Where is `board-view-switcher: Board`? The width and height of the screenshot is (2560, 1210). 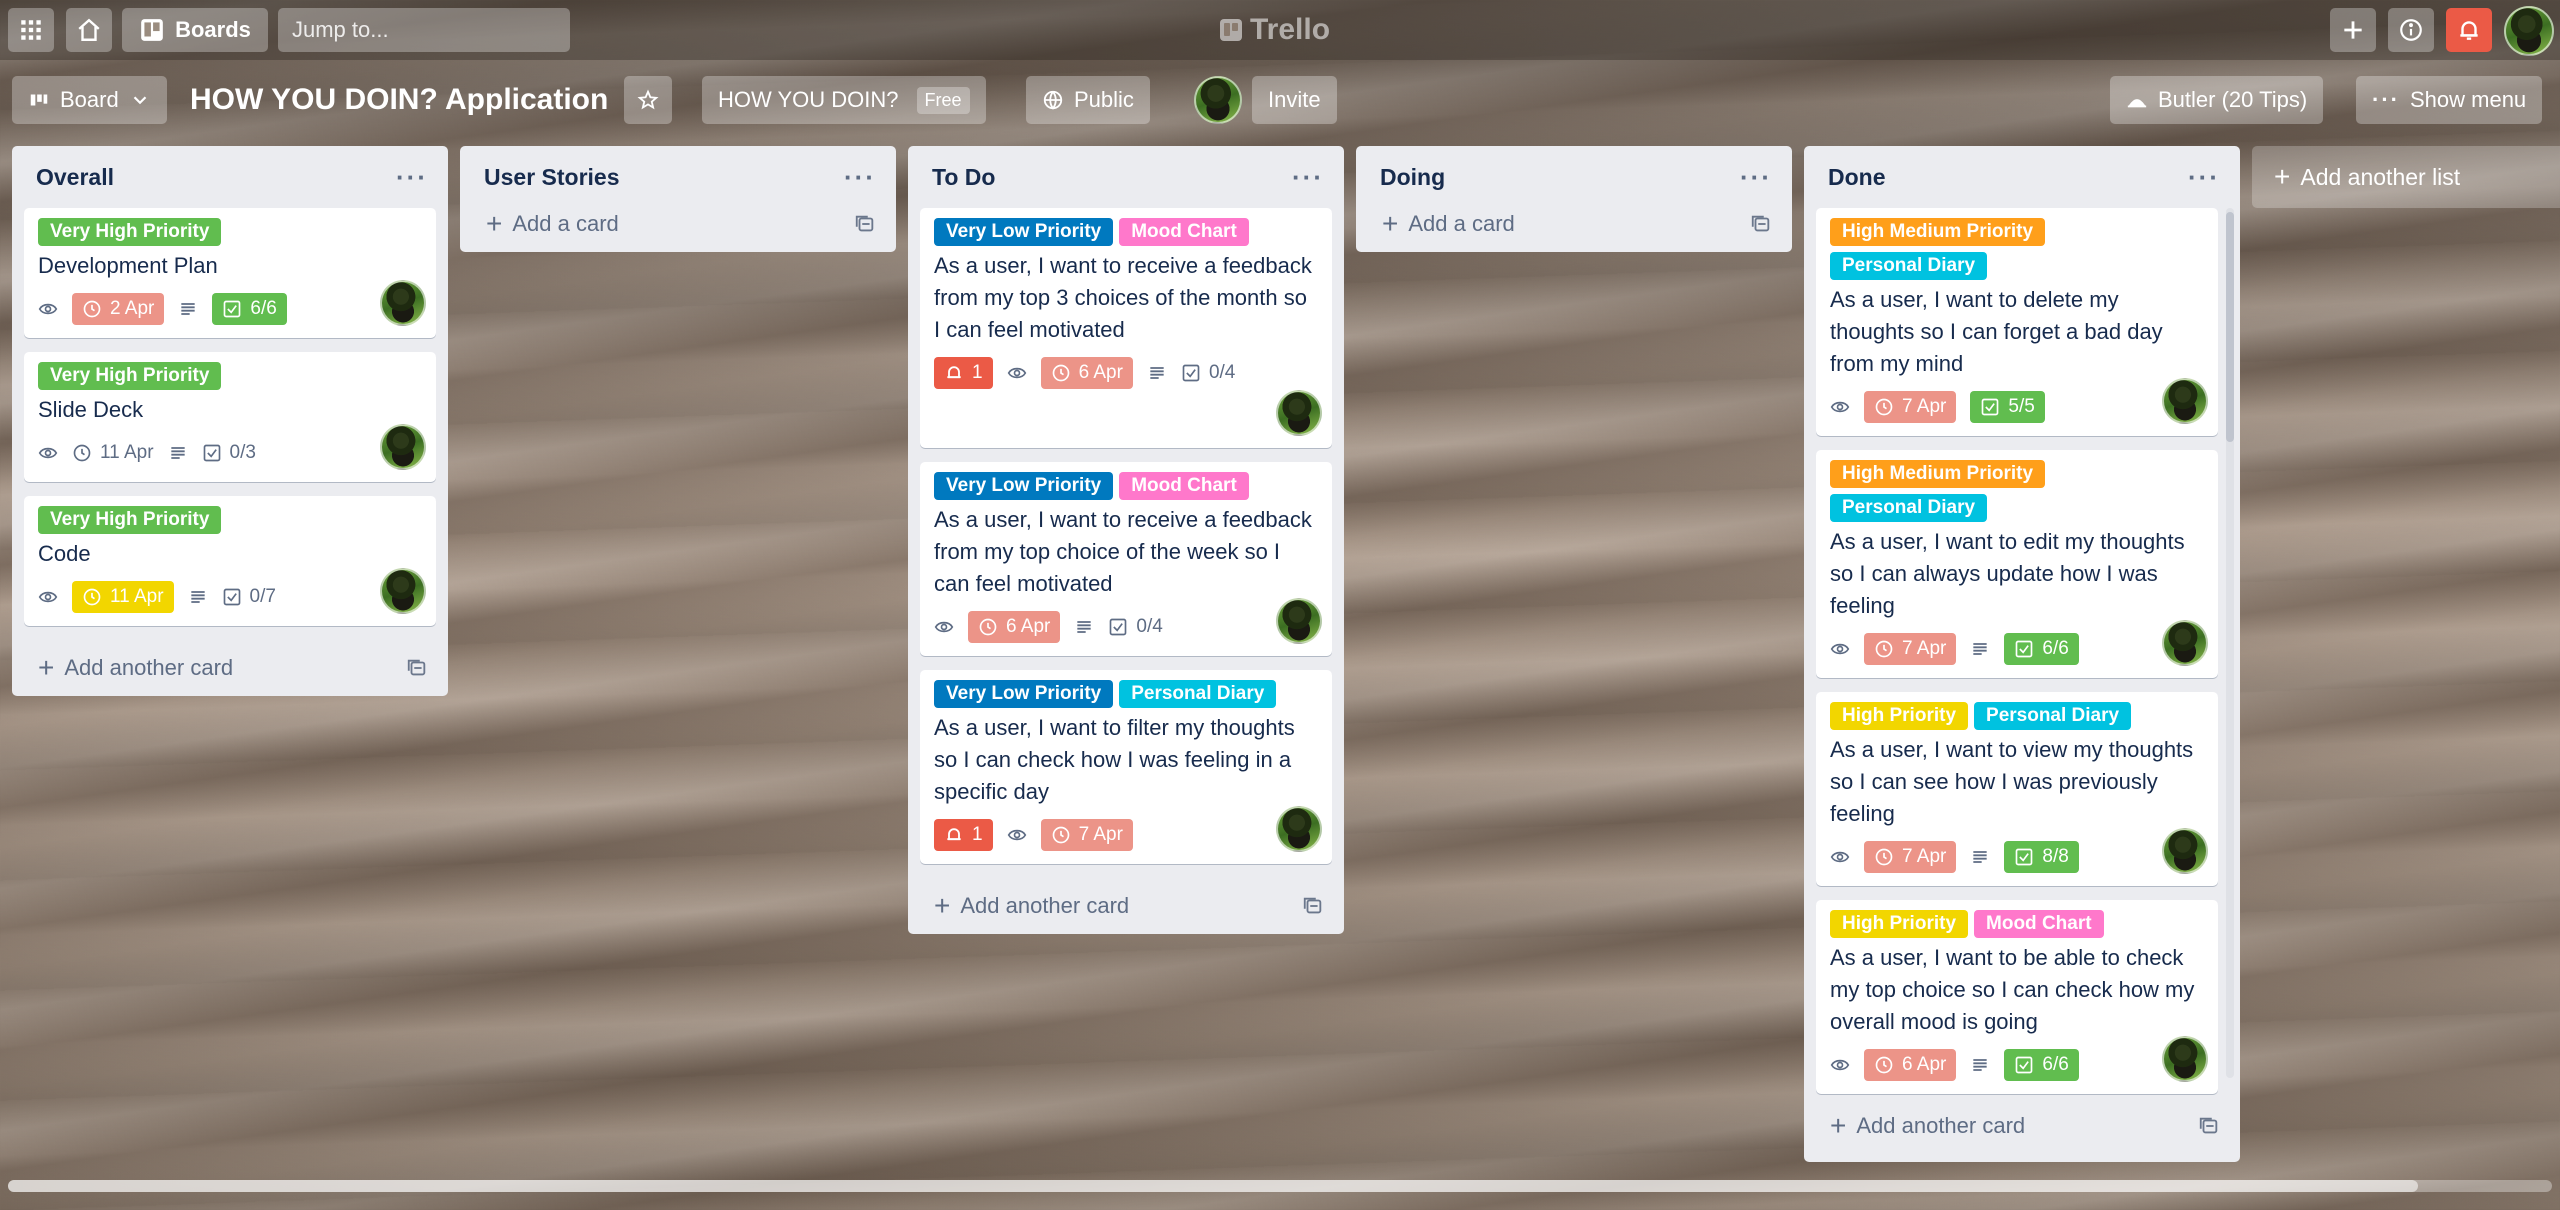
board-view-switcher: Board is located at coordinates (89, 100).